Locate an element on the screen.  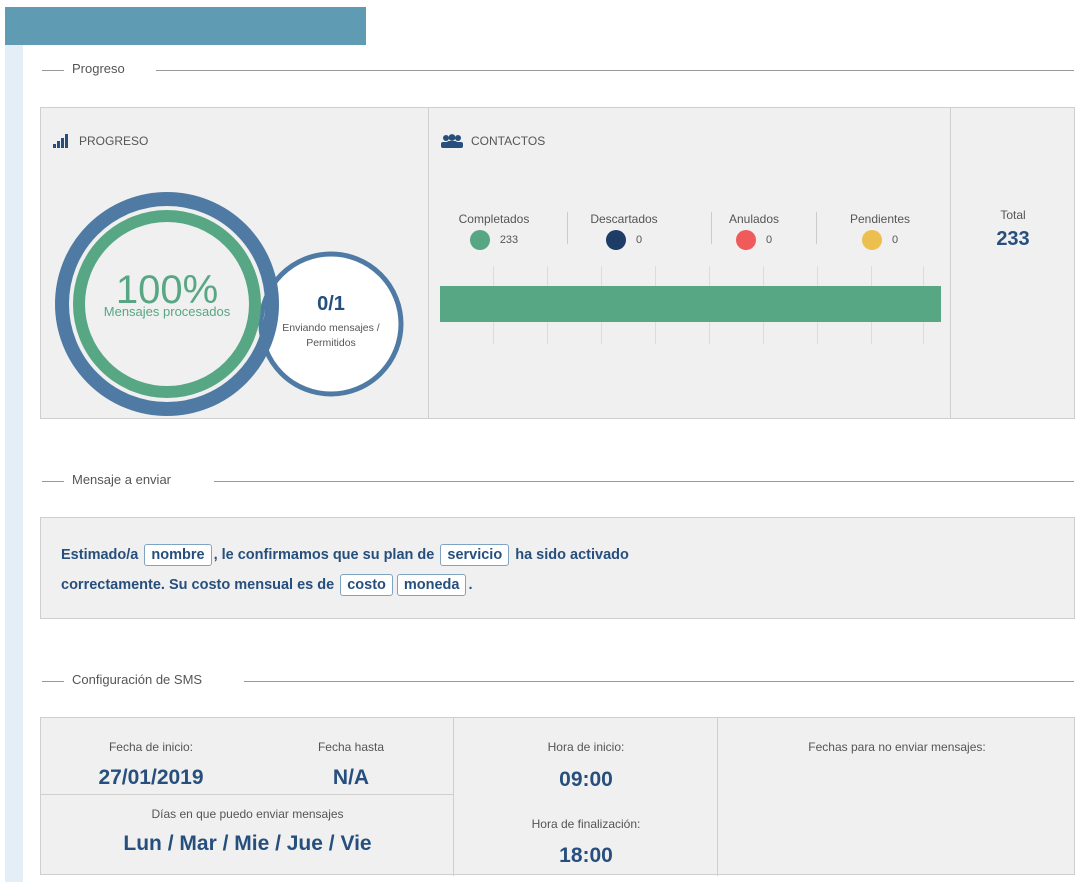
section-title-message: Mensaje a enviar is located at coordinates (558, 481).